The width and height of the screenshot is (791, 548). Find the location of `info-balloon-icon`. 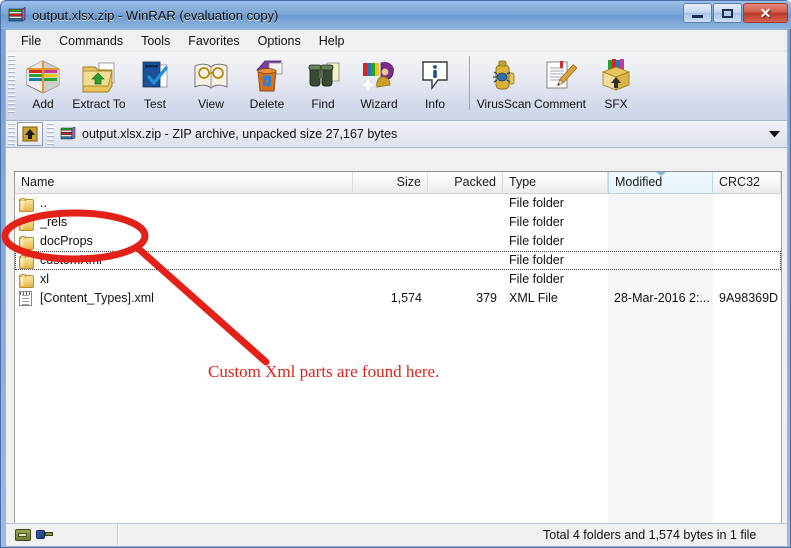

info-balloon-icon is located at coordinates (435, 76).